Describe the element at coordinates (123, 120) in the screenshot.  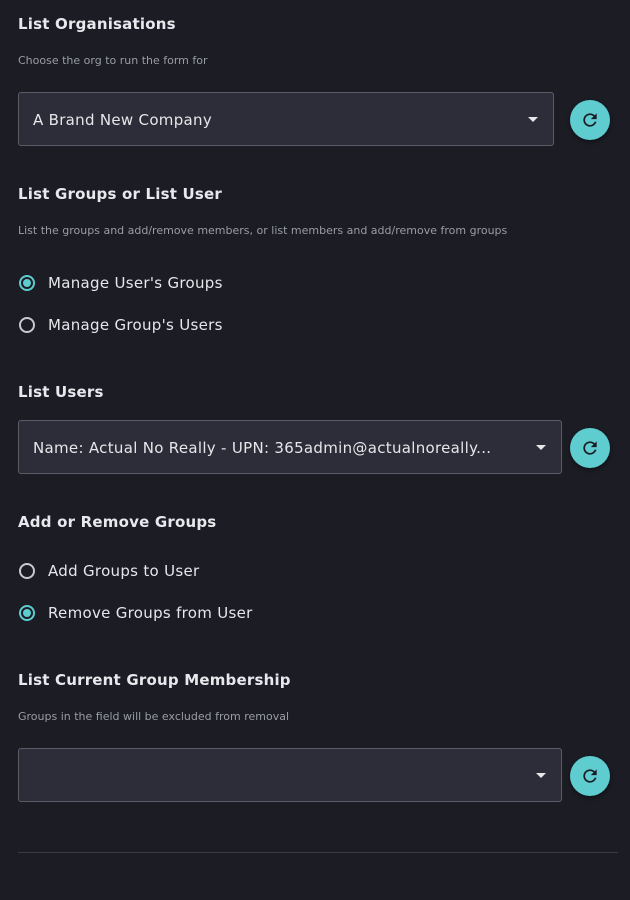
I see `org-select-value: A Brand New Company` at that location.